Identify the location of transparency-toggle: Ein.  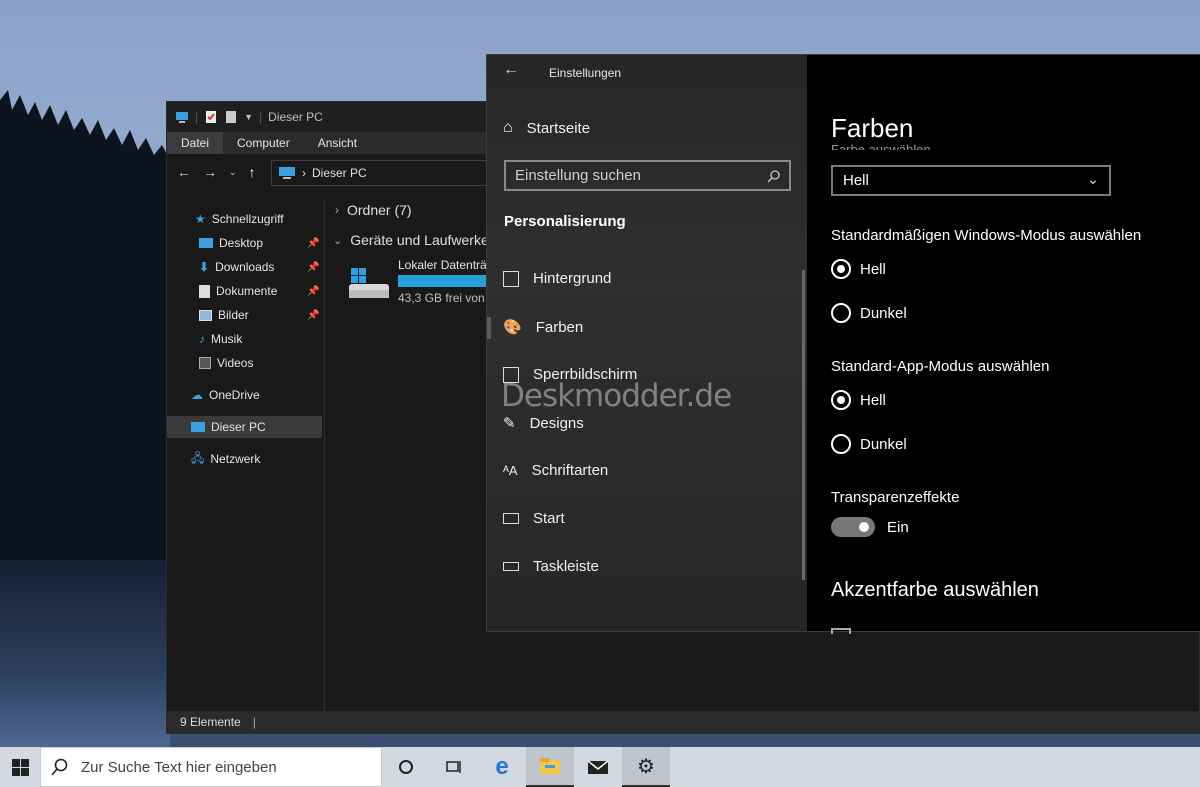
(870, 527).